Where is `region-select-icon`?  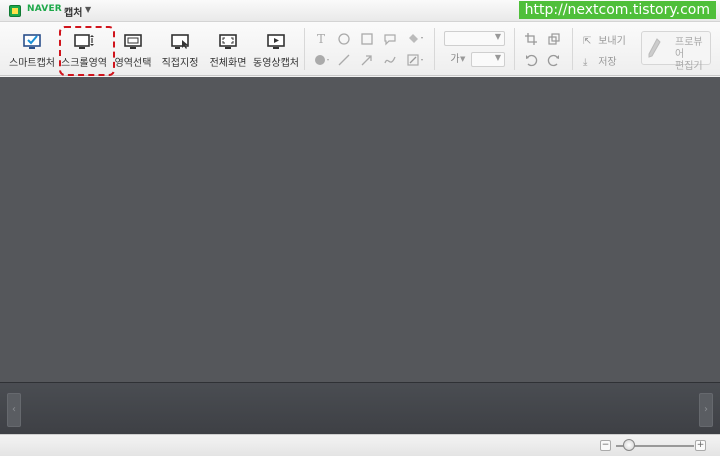
region-select-icon is located at coordinates (133, 41).